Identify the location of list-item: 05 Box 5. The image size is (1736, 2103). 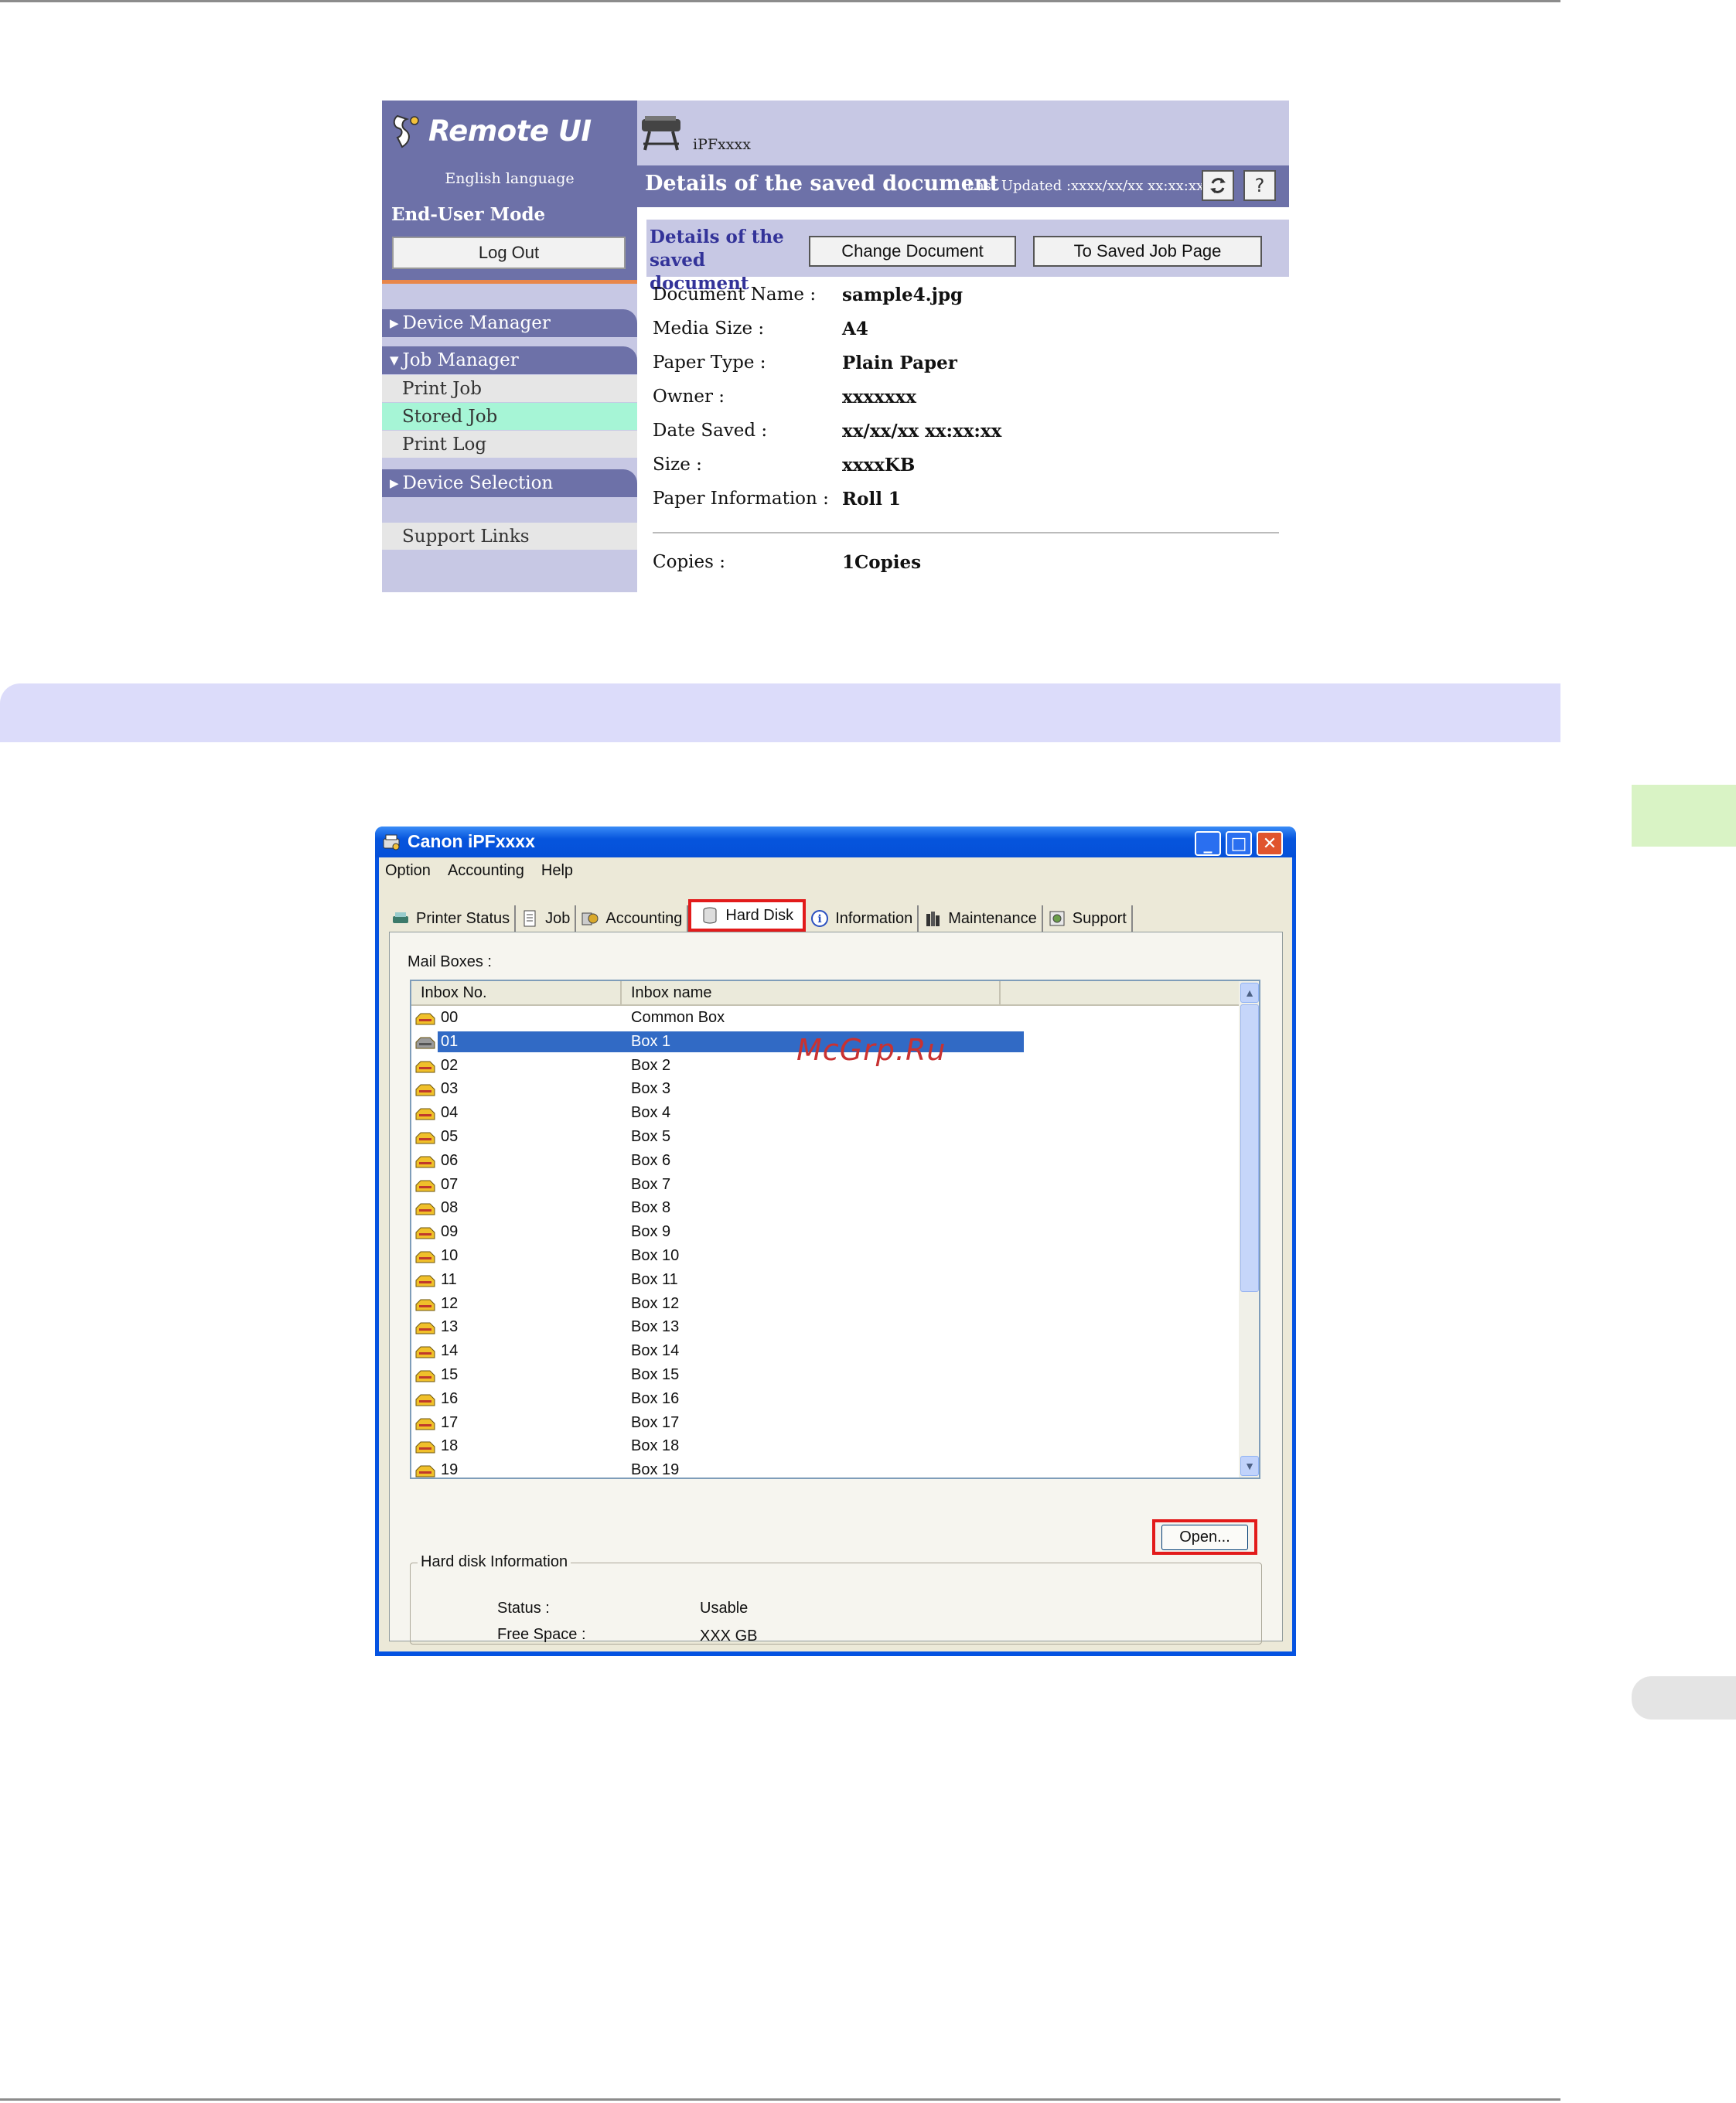
(825, 1137).